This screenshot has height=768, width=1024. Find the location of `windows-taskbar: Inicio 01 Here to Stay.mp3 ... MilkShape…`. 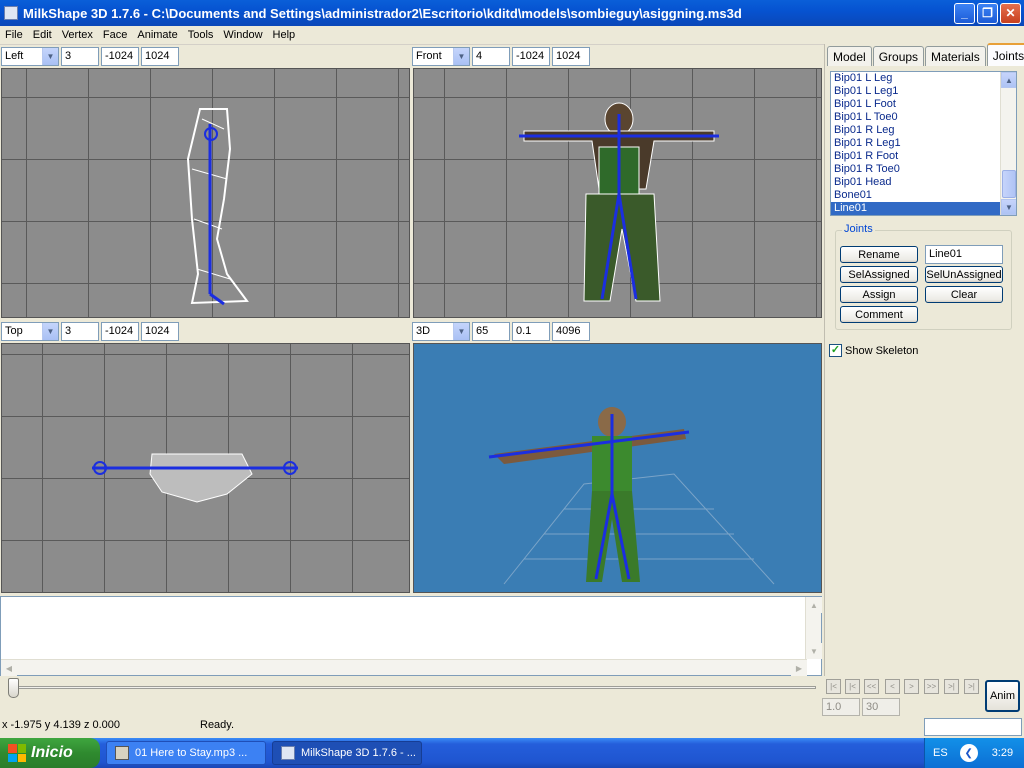

windows-taskbar: Inicio 01 Here to Stay.mp3 ... MilkShape… is located at coordinates (512, 753).